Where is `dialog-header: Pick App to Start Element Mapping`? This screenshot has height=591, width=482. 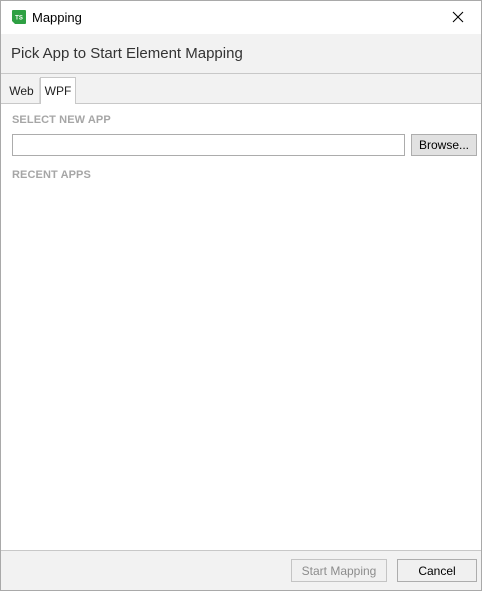 dialog-header: Pick App to Start Element Mapping is located at coordinates (241, 54).